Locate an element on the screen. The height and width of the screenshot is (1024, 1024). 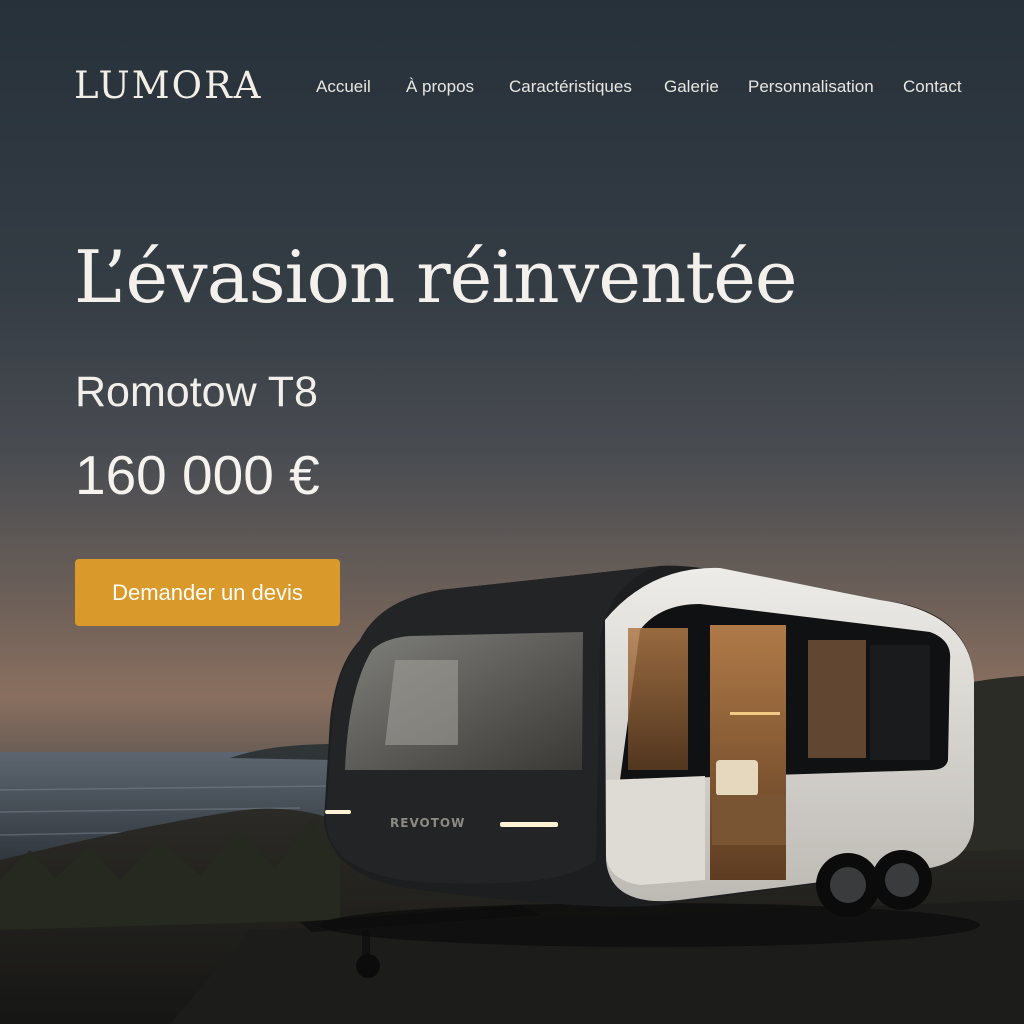
nav-link-caracteristiques: Caractéristiques is located at coordinates (570, 87).